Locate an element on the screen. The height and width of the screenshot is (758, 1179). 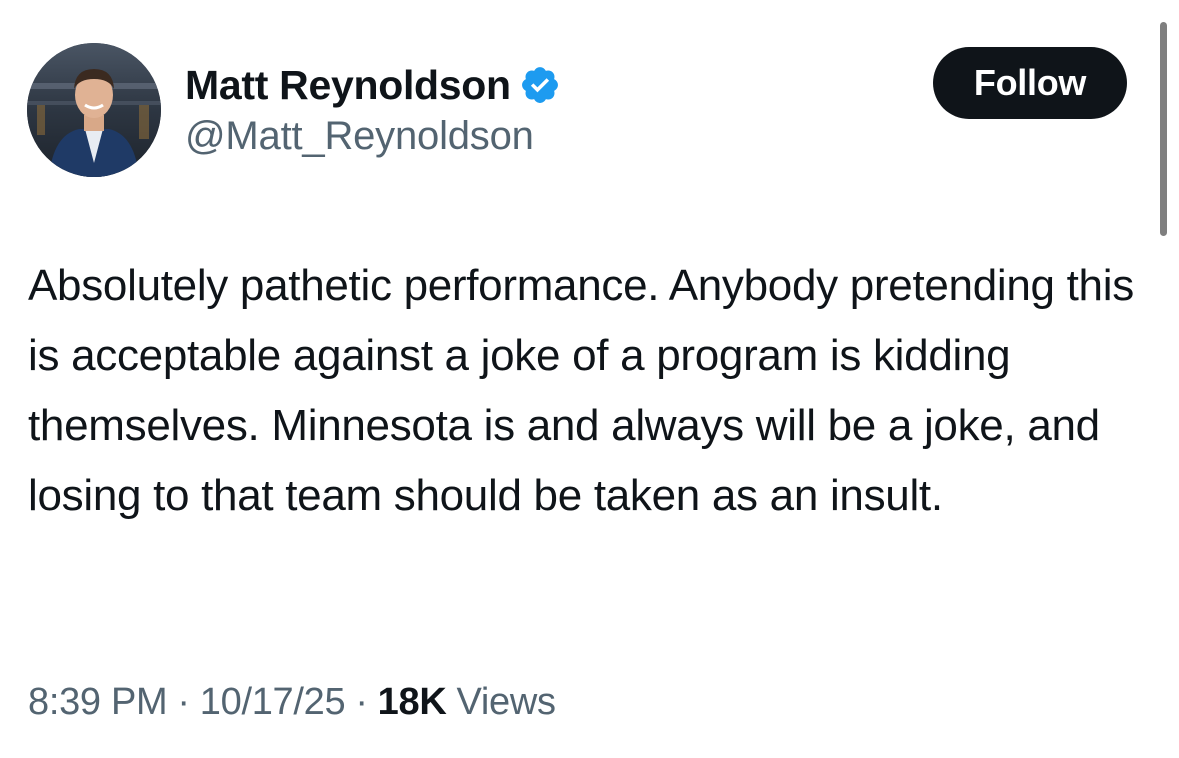
verified-badge-icon is located at coordinates (540, 85).